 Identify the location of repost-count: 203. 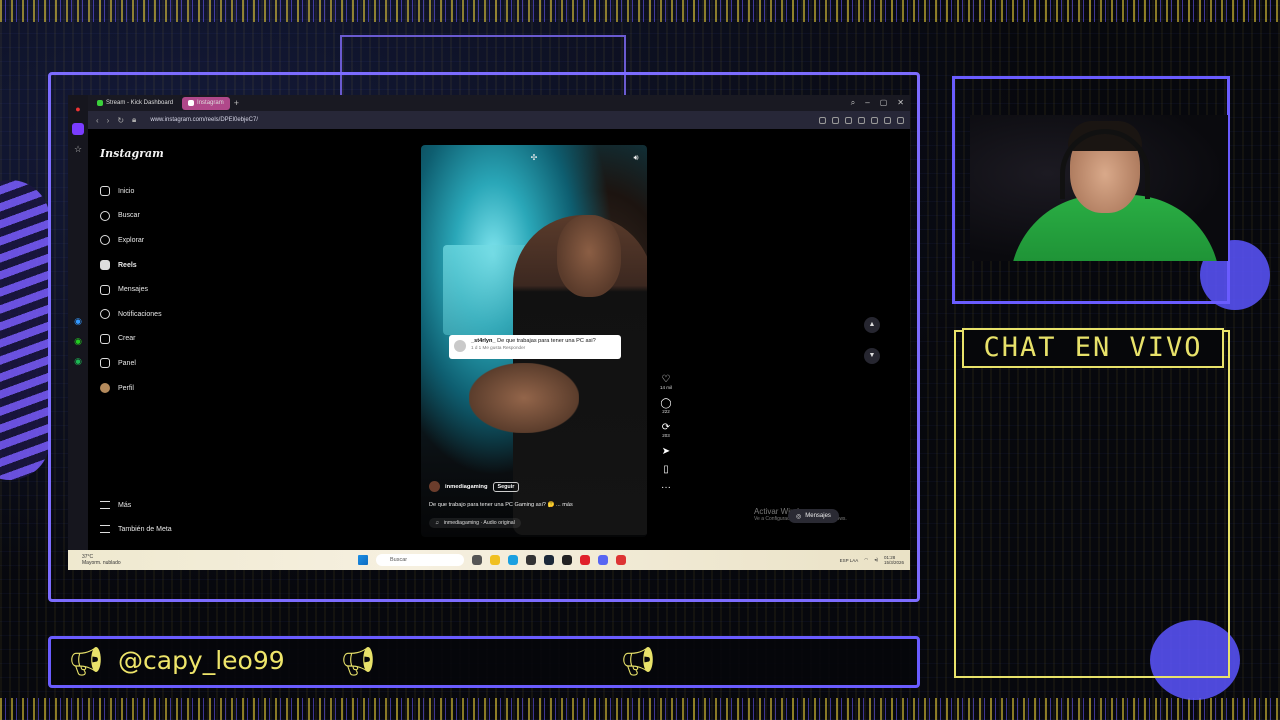
(666, 435).